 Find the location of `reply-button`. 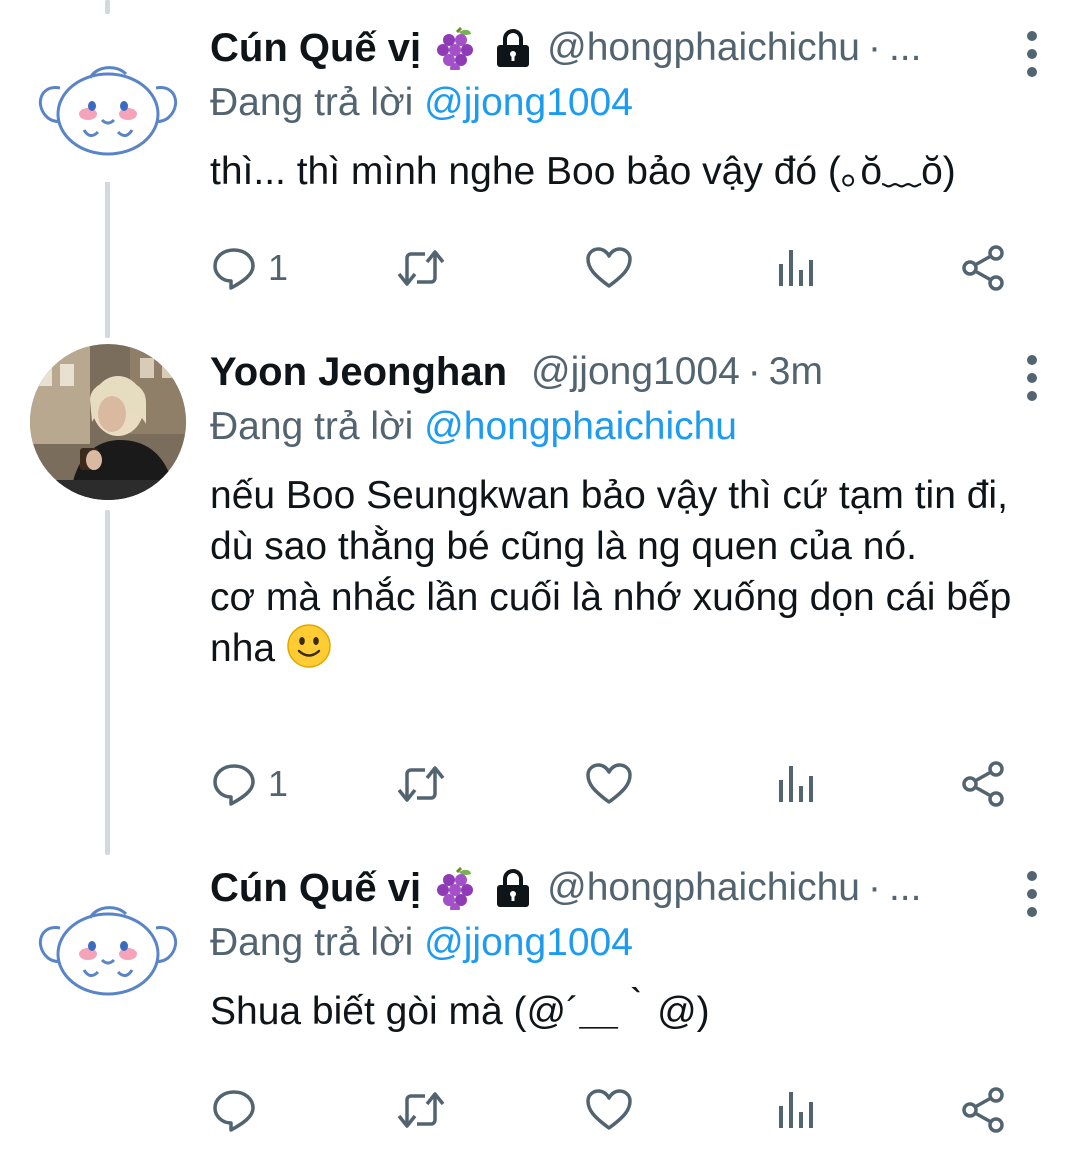

reply-button is located at coordinates (239, 1110).